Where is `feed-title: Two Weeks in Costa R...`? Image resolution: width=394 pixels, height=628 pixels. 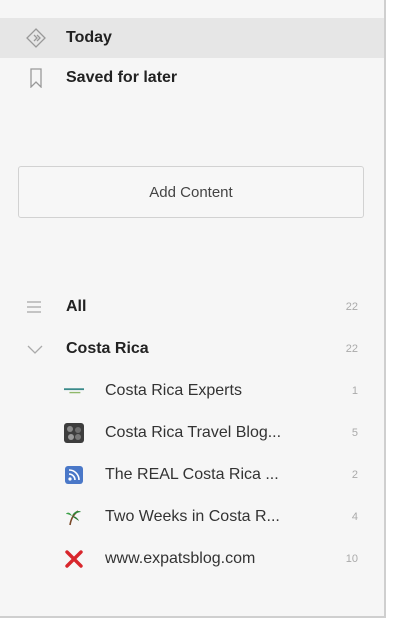
feed-title: Two Weeks in Costa R... is located at coordinates (192, 516).